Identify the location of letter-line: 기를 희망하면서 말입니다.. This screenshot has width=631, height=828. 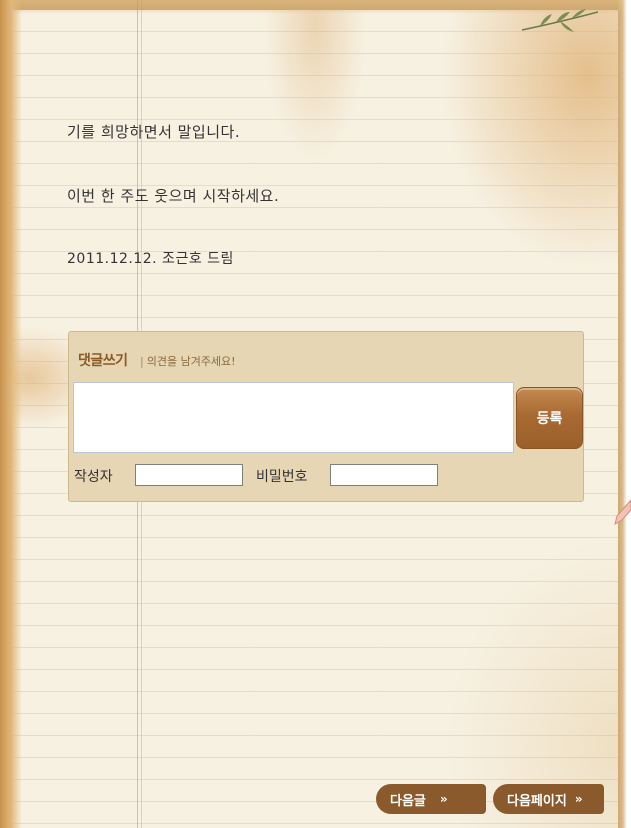
(154, 132).